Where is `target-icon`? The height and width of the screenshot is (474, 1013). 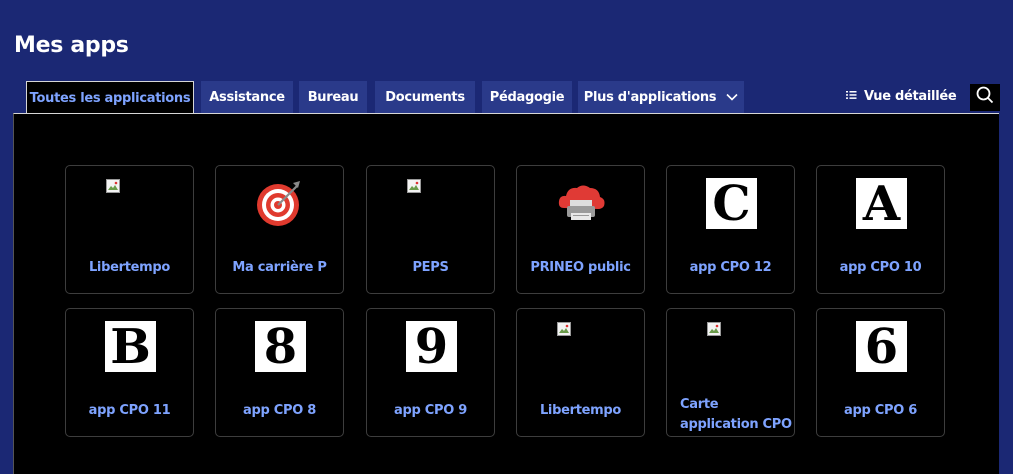 target-icon is located at coordinates (280, 204).